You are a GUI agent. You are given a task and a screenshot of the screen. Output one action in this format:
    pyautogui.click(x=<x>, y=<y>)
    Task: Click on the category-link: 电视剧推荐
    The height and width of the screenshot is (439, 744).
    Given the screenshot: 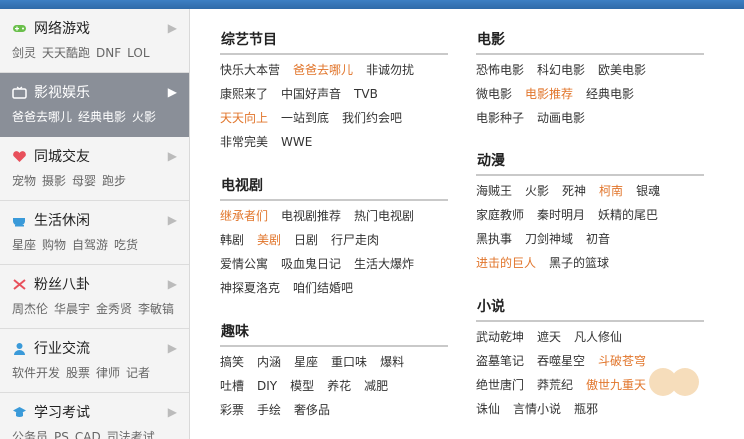 What is the action you would take?
    pyautogui.click(x=311, y=216)
    